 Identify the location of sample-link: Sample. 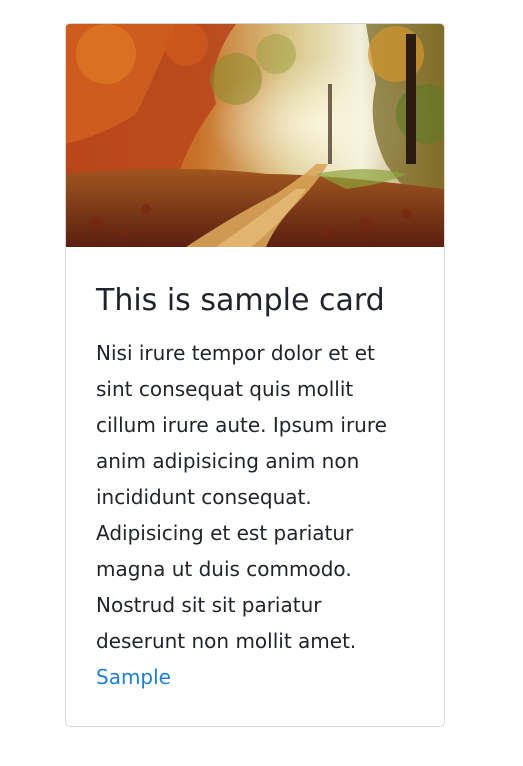
(255, 677).